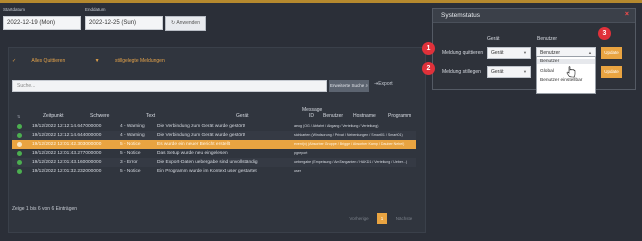  I want to click on cell-time: 19/12/2022 12:01:42.303000000, so click(67, 144).